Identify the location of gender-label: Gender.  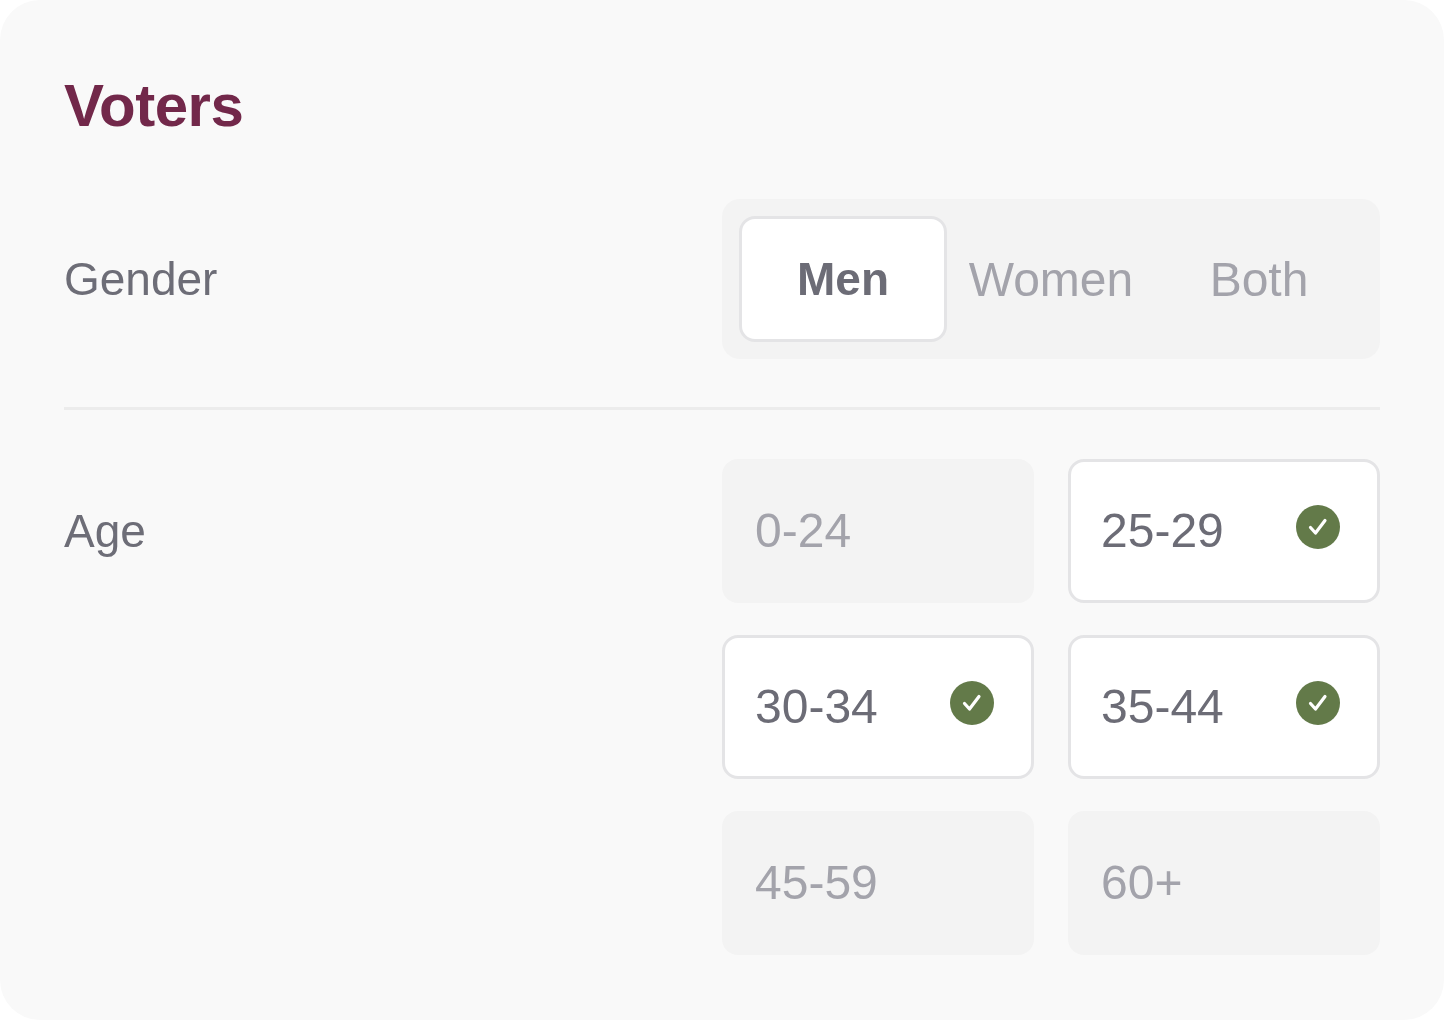
(141, 279).